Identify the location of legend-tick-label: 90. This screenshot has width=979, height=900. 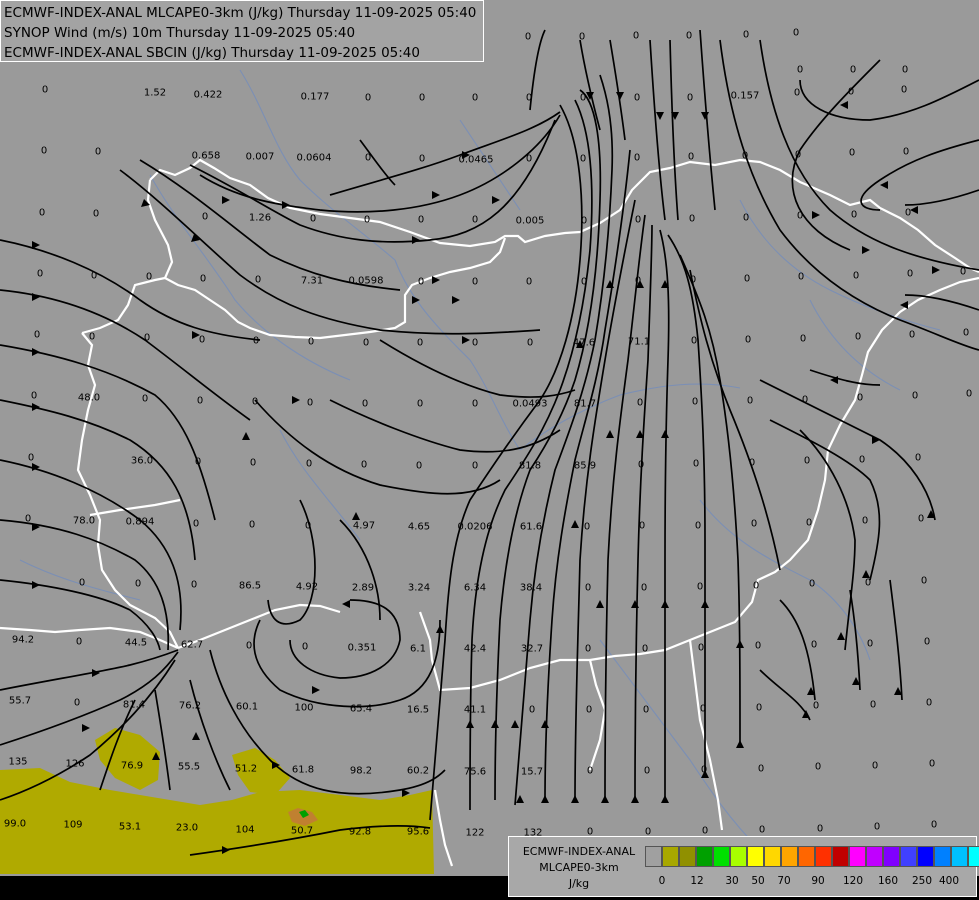
(818, 881).